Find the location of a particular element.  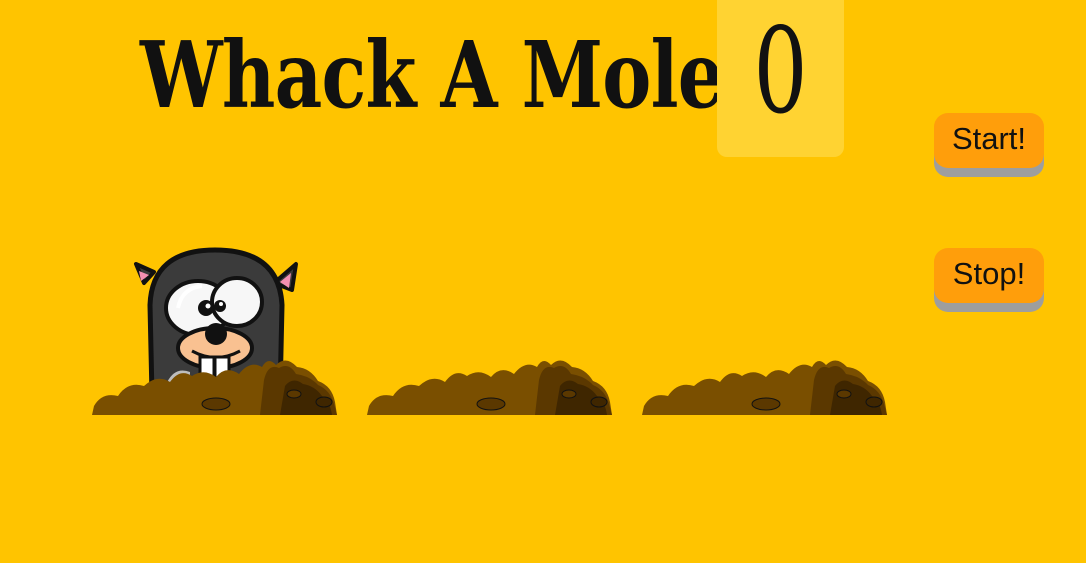

game-title: Whack A Mole! is located at coordinates (448, 75).